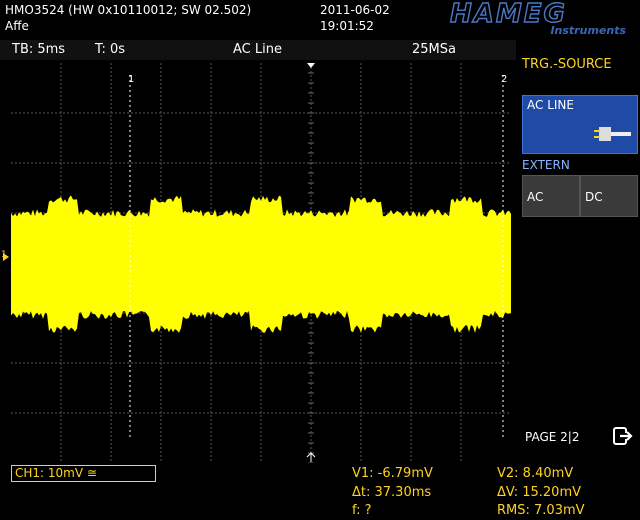 The image size is (640, 520). I want to click on device-info: HMO3524 (HW 0x10110012; SW 02.502), so click(128, 10).